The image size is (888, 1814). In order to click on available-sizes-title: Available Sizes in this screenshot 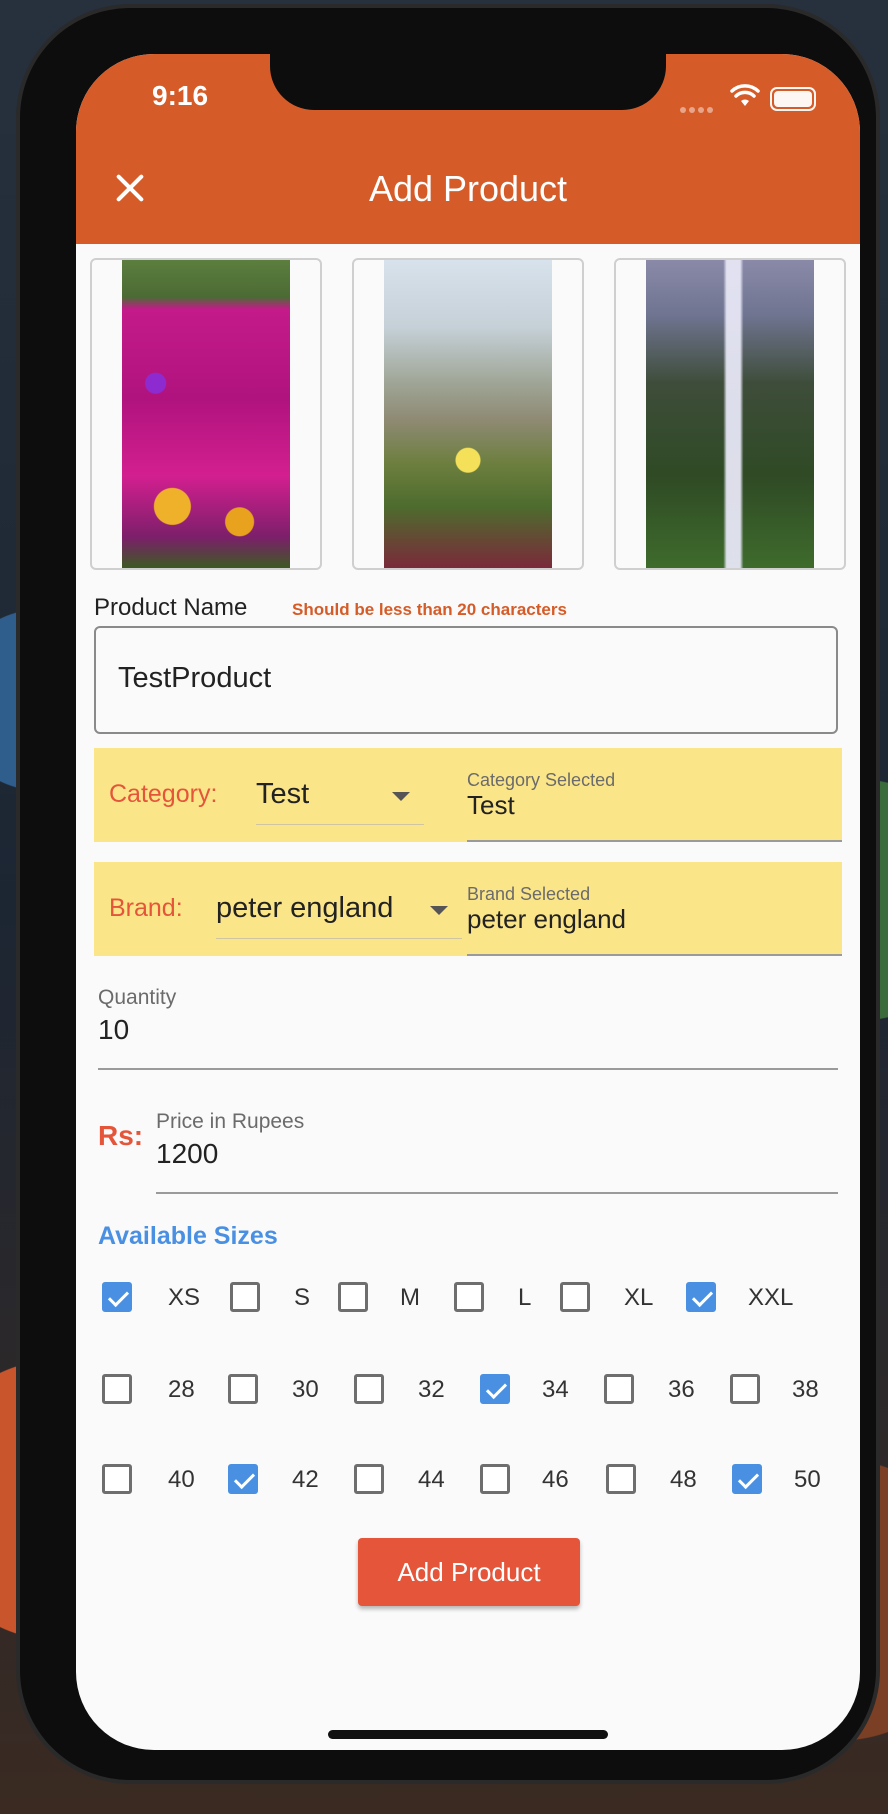, I will do `click(188, 1236)`.